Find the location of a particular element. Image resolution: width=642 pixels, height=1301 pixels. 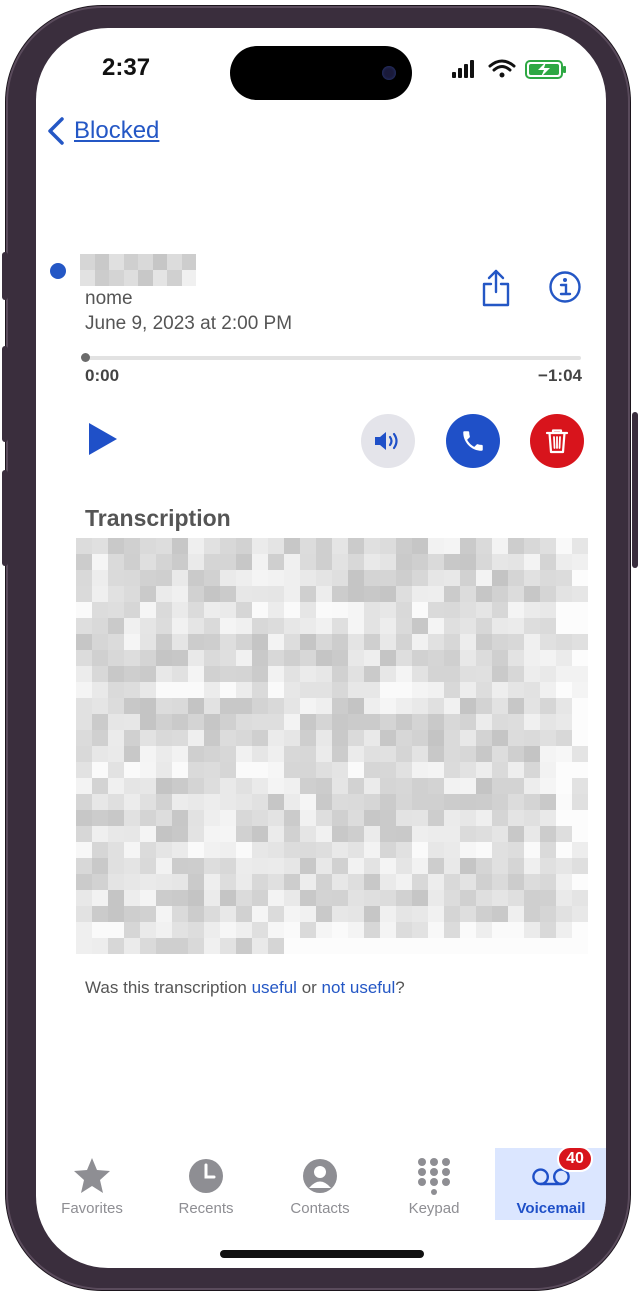

delete-button is located at coordinates (557, 441).